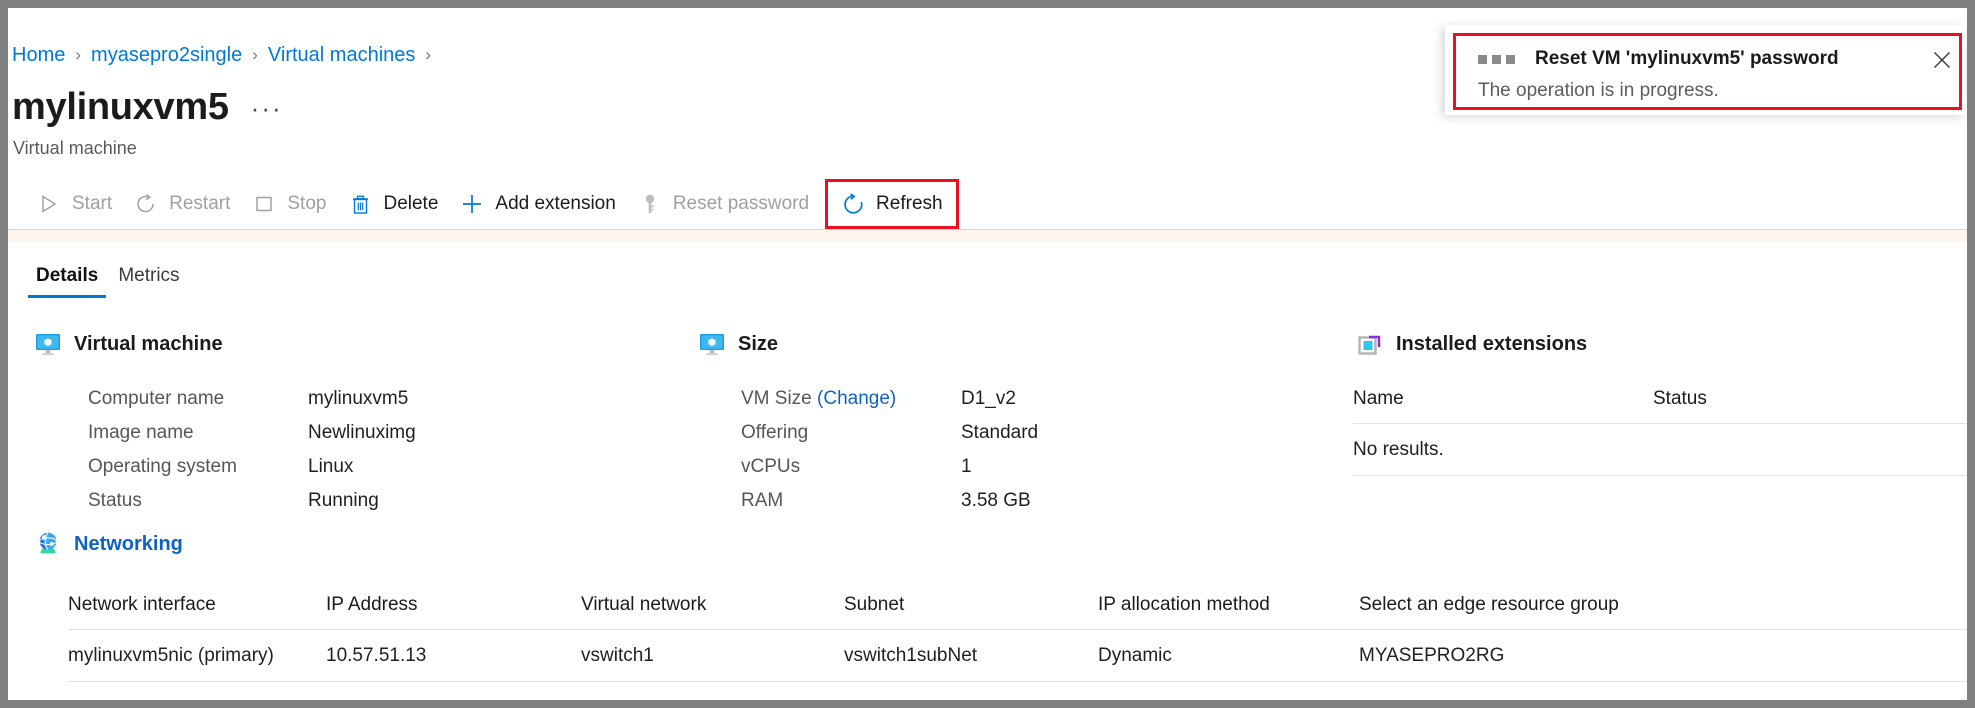 The height and width of the screenshot is (708, 1975). Describe the element at coordinates (252, 501) in the screenshot. I see `property-row: Status Running` at that location.